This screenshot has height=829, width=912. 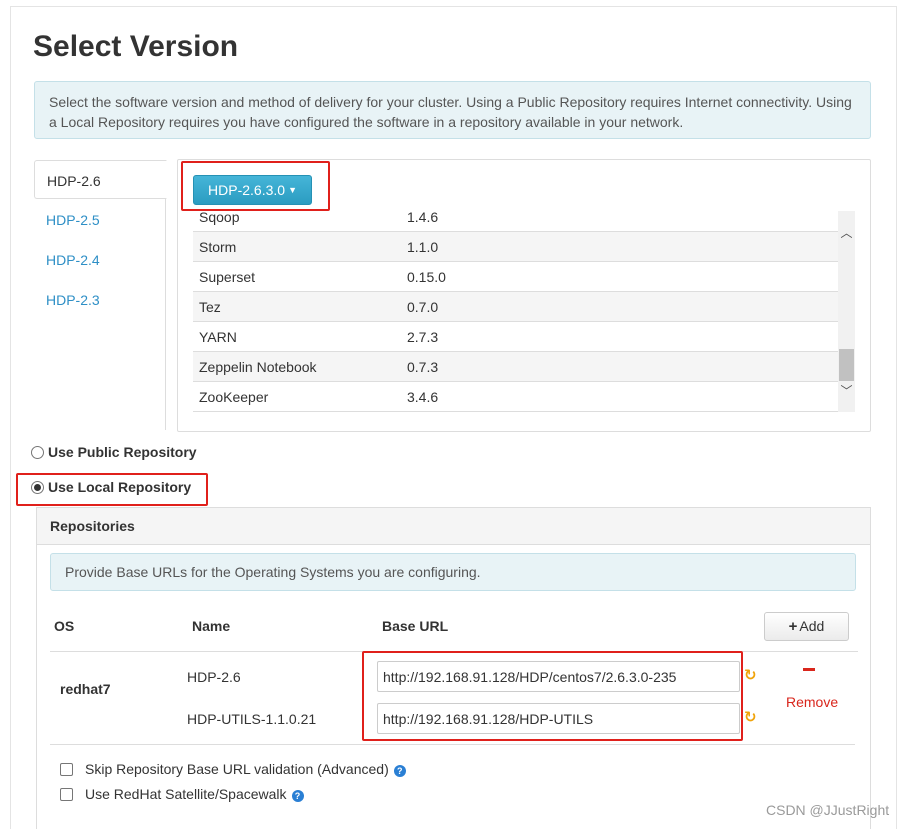 I want to click on scroll-down-icon: ﹀, so click(x=846, y=391).